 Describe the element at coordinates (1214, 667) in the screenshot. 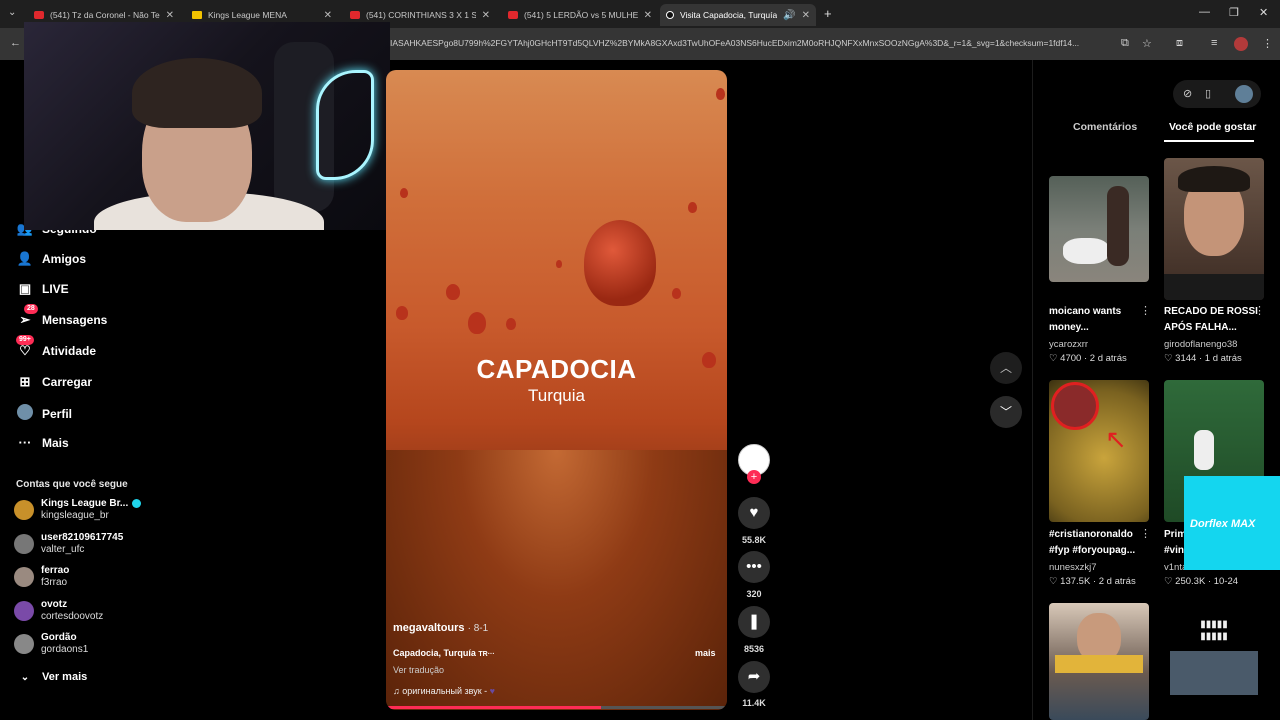

I see `video-thumbnail: ▮▮▮▮▮ ▮▮▮▮▮` at that location.